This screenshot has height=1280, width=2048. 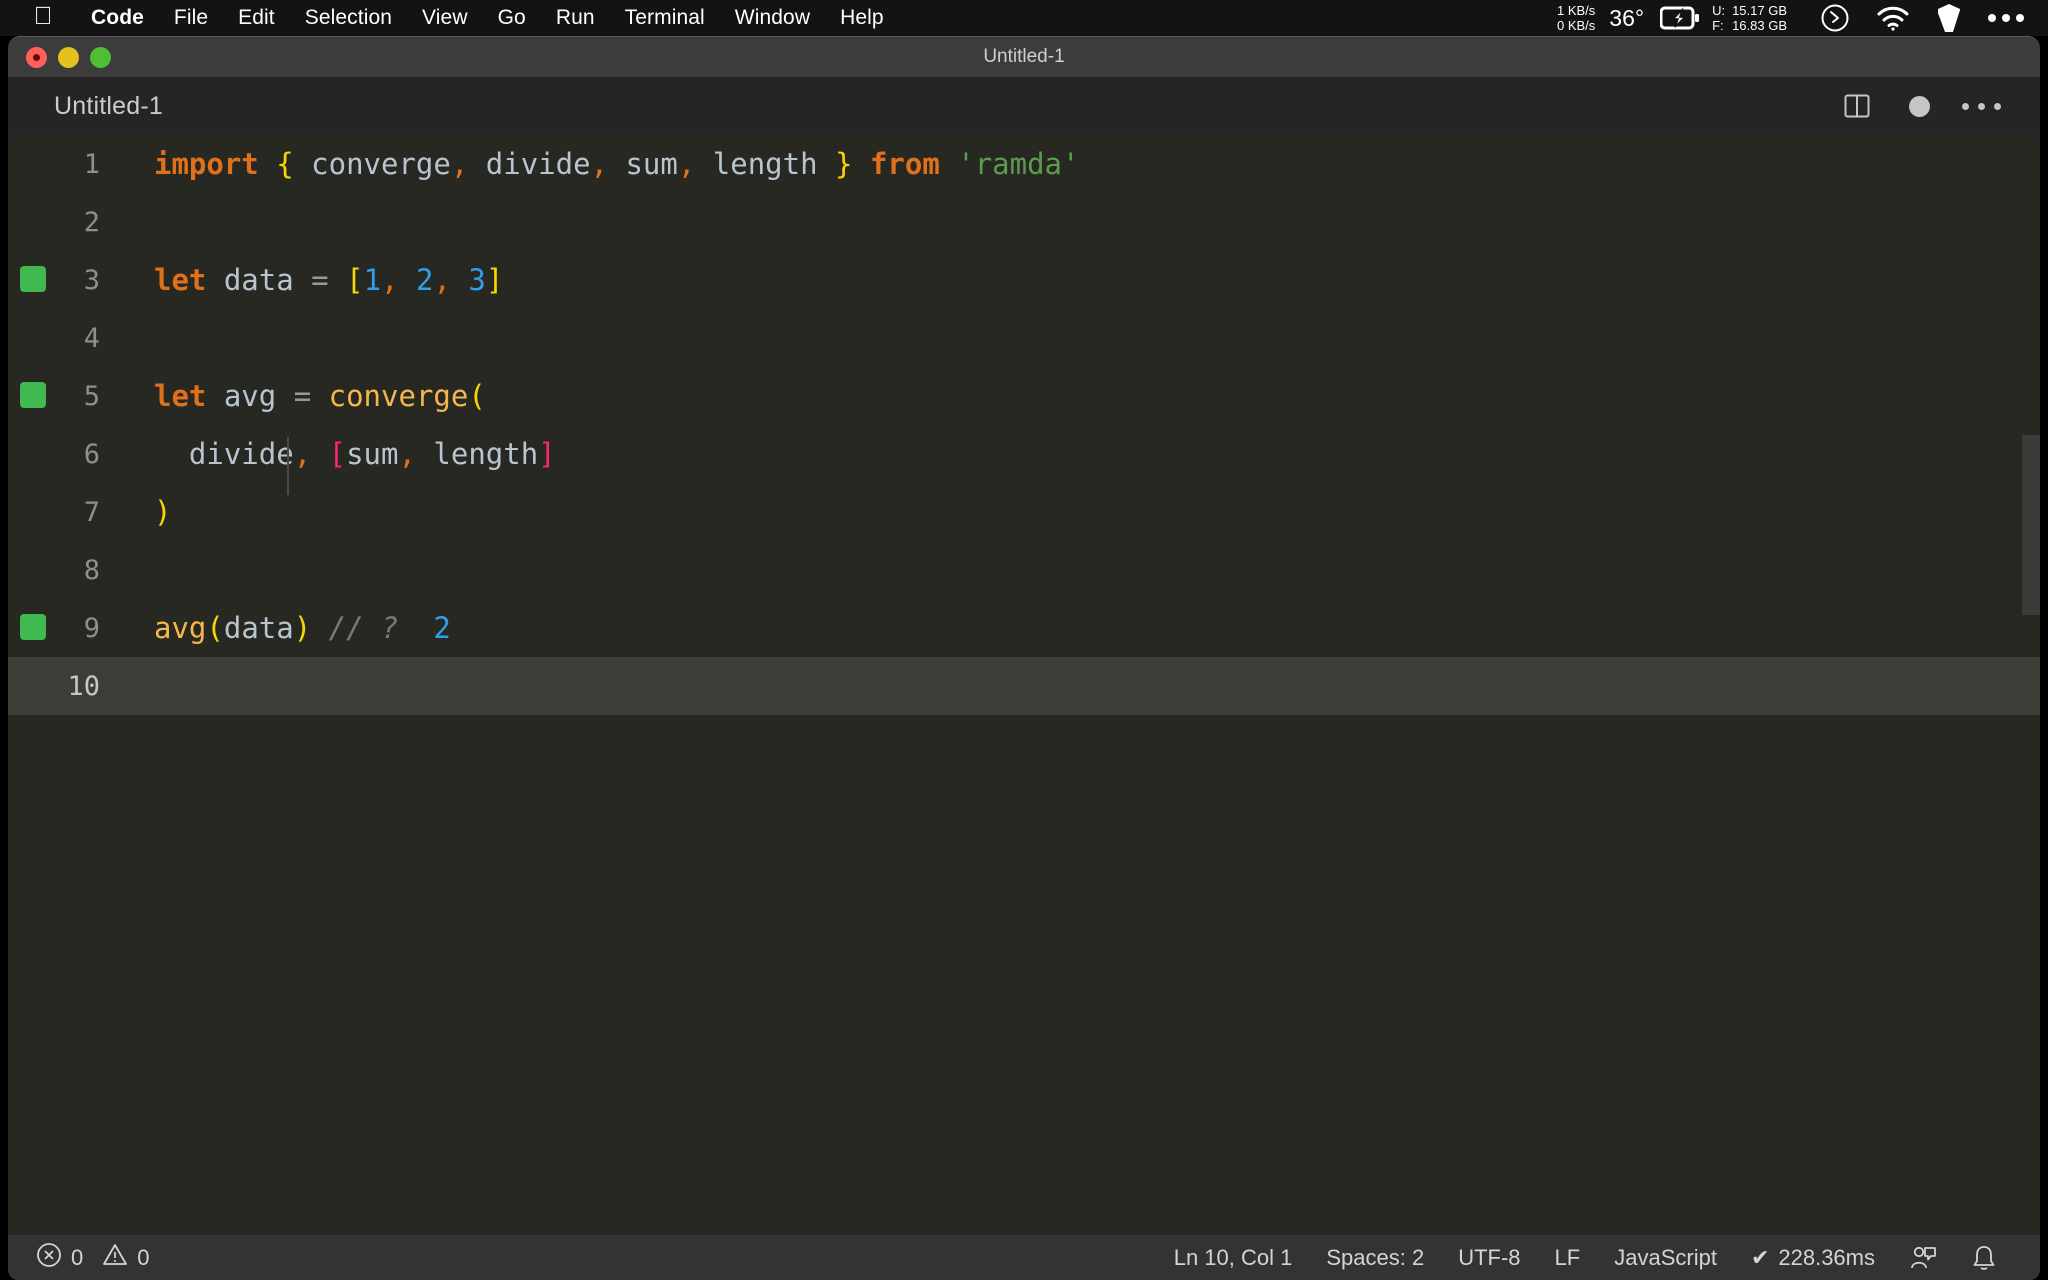 What do you see at coordinates (1626, 18) in the screenshot?
I see `temperature-indicator: 36°` at bounding box center [1626, 18].